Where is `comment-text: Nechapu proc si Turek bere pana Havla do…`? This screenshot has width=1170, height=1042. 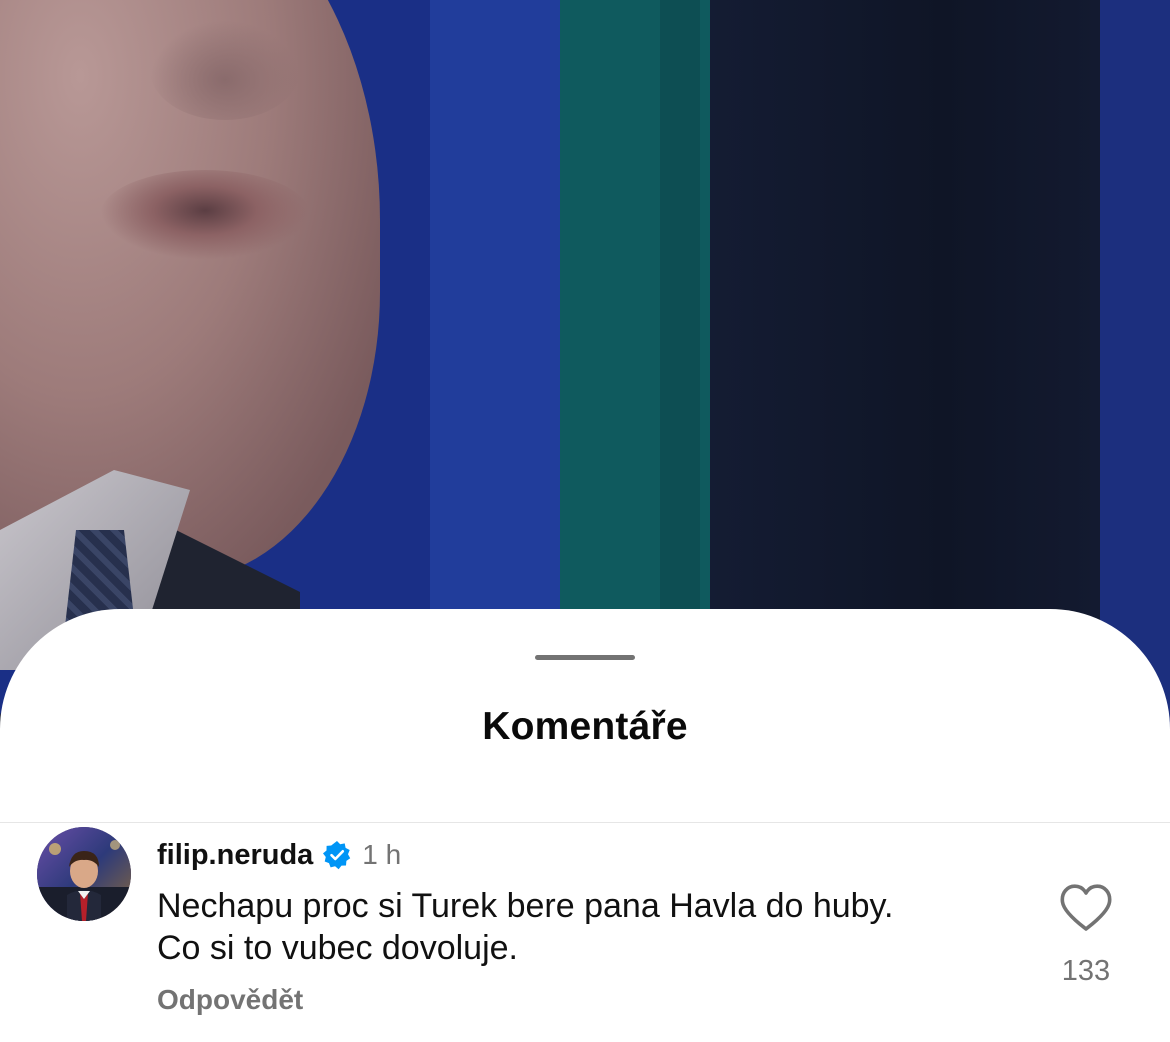 comment-text: Nechapu proc si Turek bere pana Havla do… is located at coordinates (587, 927).